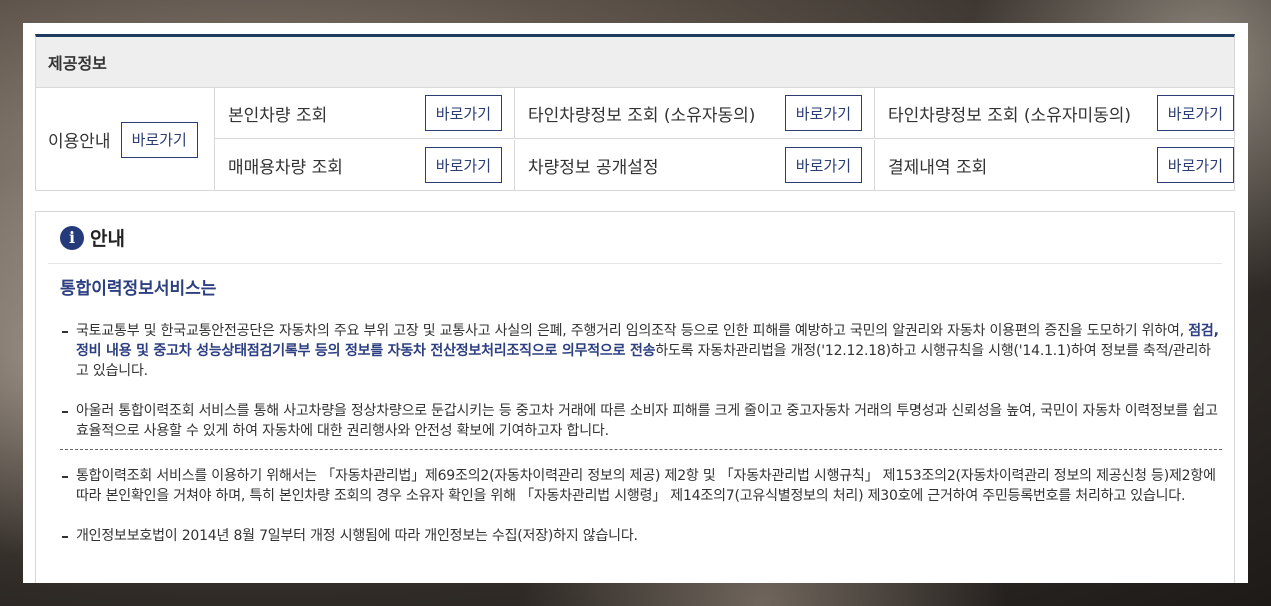  Describe the element at coordinates (1054, 165) in the screenshot. I see `service-payment-history: 결제내역 조회 바로가기` at that location.